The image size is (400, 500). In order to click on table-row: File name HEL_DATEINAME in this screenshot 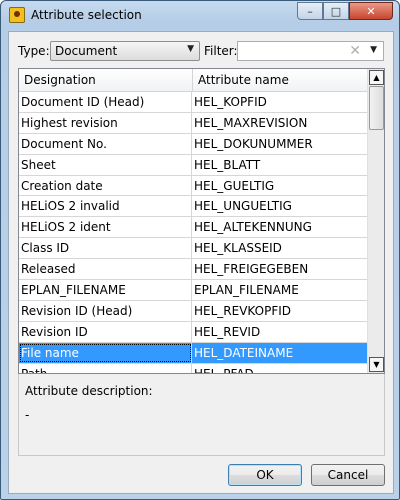, I will do `click(194, 353)`.